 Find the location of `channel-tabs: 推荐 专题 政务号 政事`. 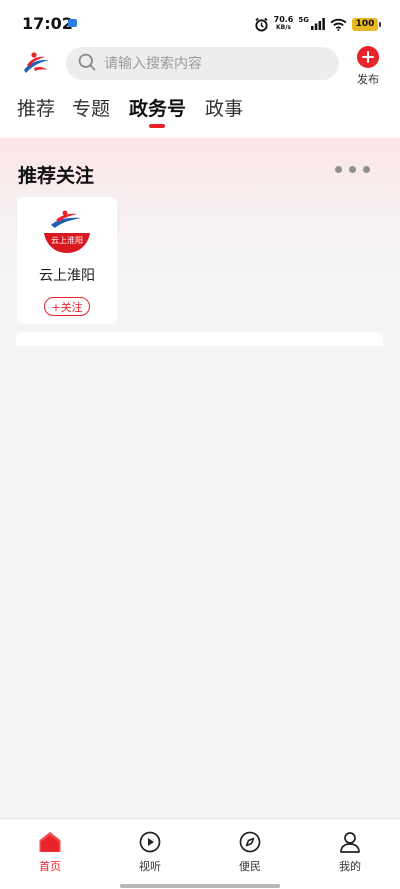

channel-tabs: 推荐 专题 政务号 政事 is located at coordinates (200, 112).